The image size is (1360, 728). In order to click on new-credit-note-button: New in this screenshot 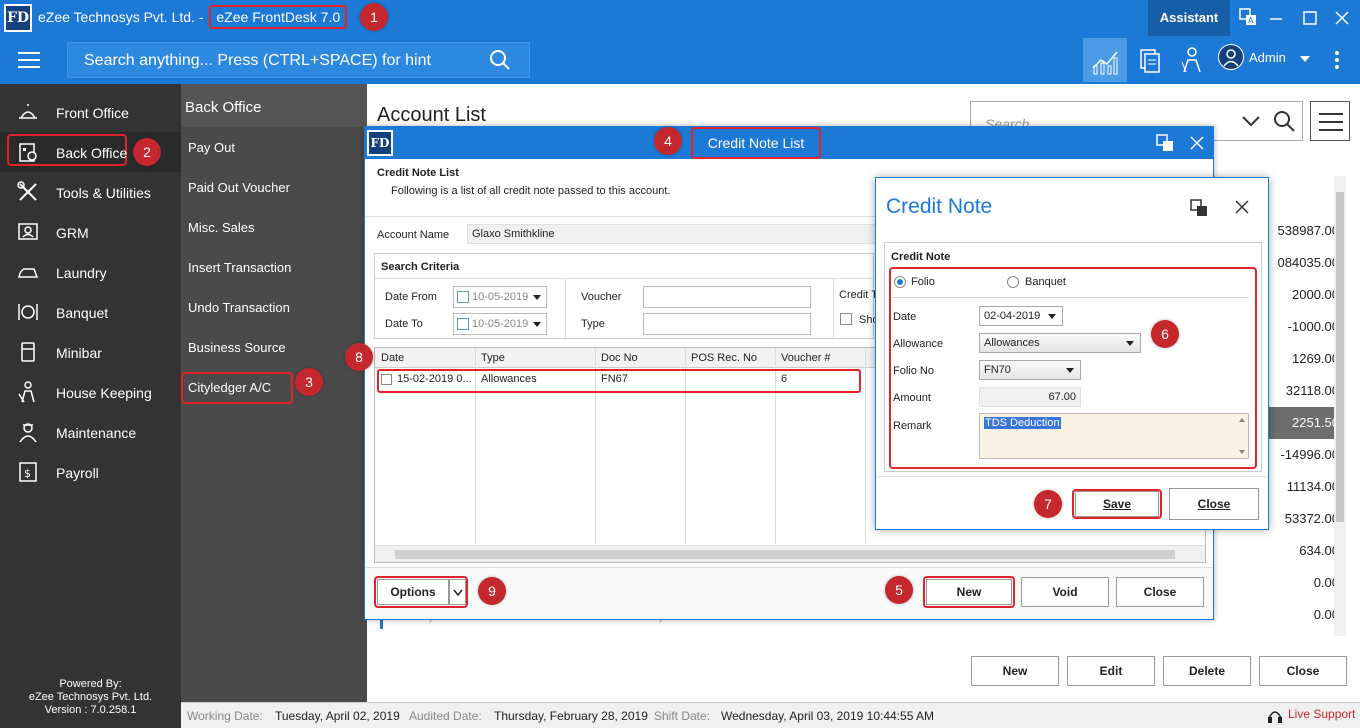, I will do `click(969, 592)`.